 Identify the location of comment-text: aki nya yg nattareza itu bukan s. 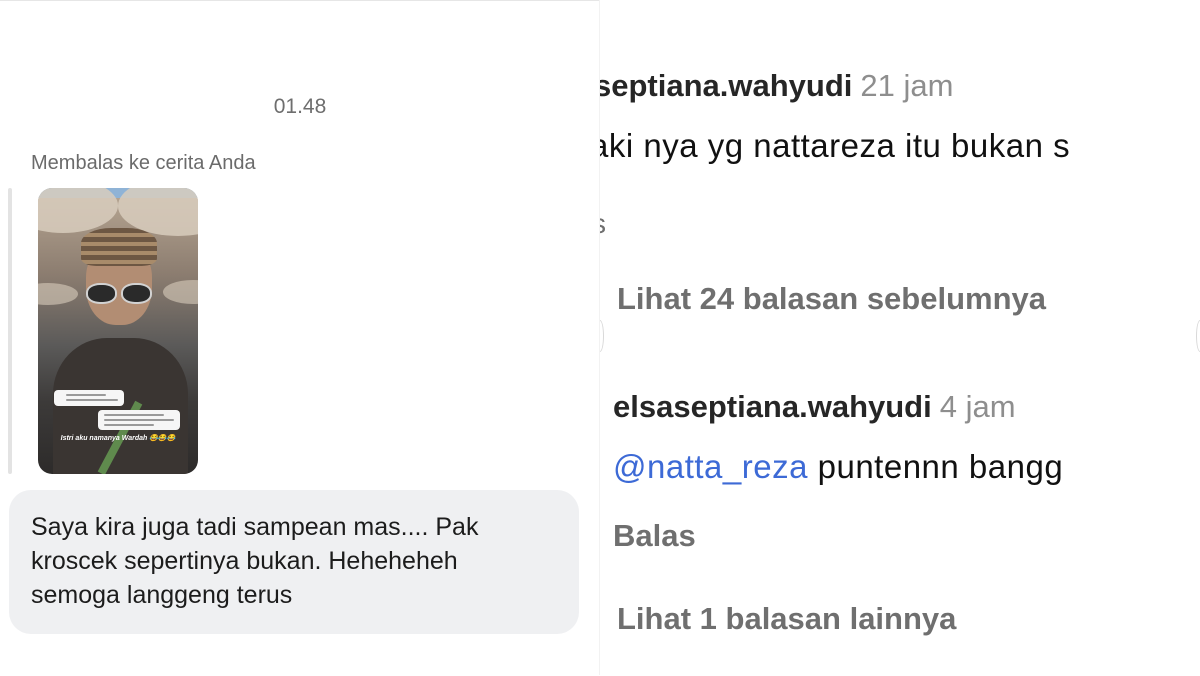
(835, 145).